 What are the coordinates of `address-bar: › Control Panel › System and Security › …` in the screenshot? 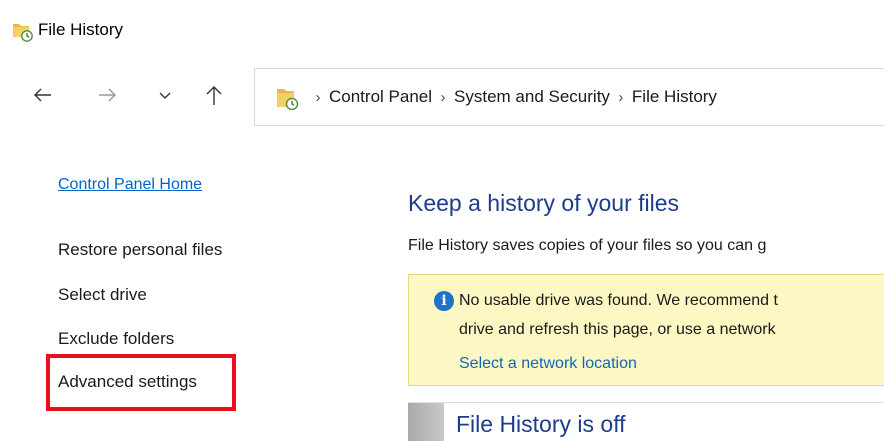 It's located at (569, 97).